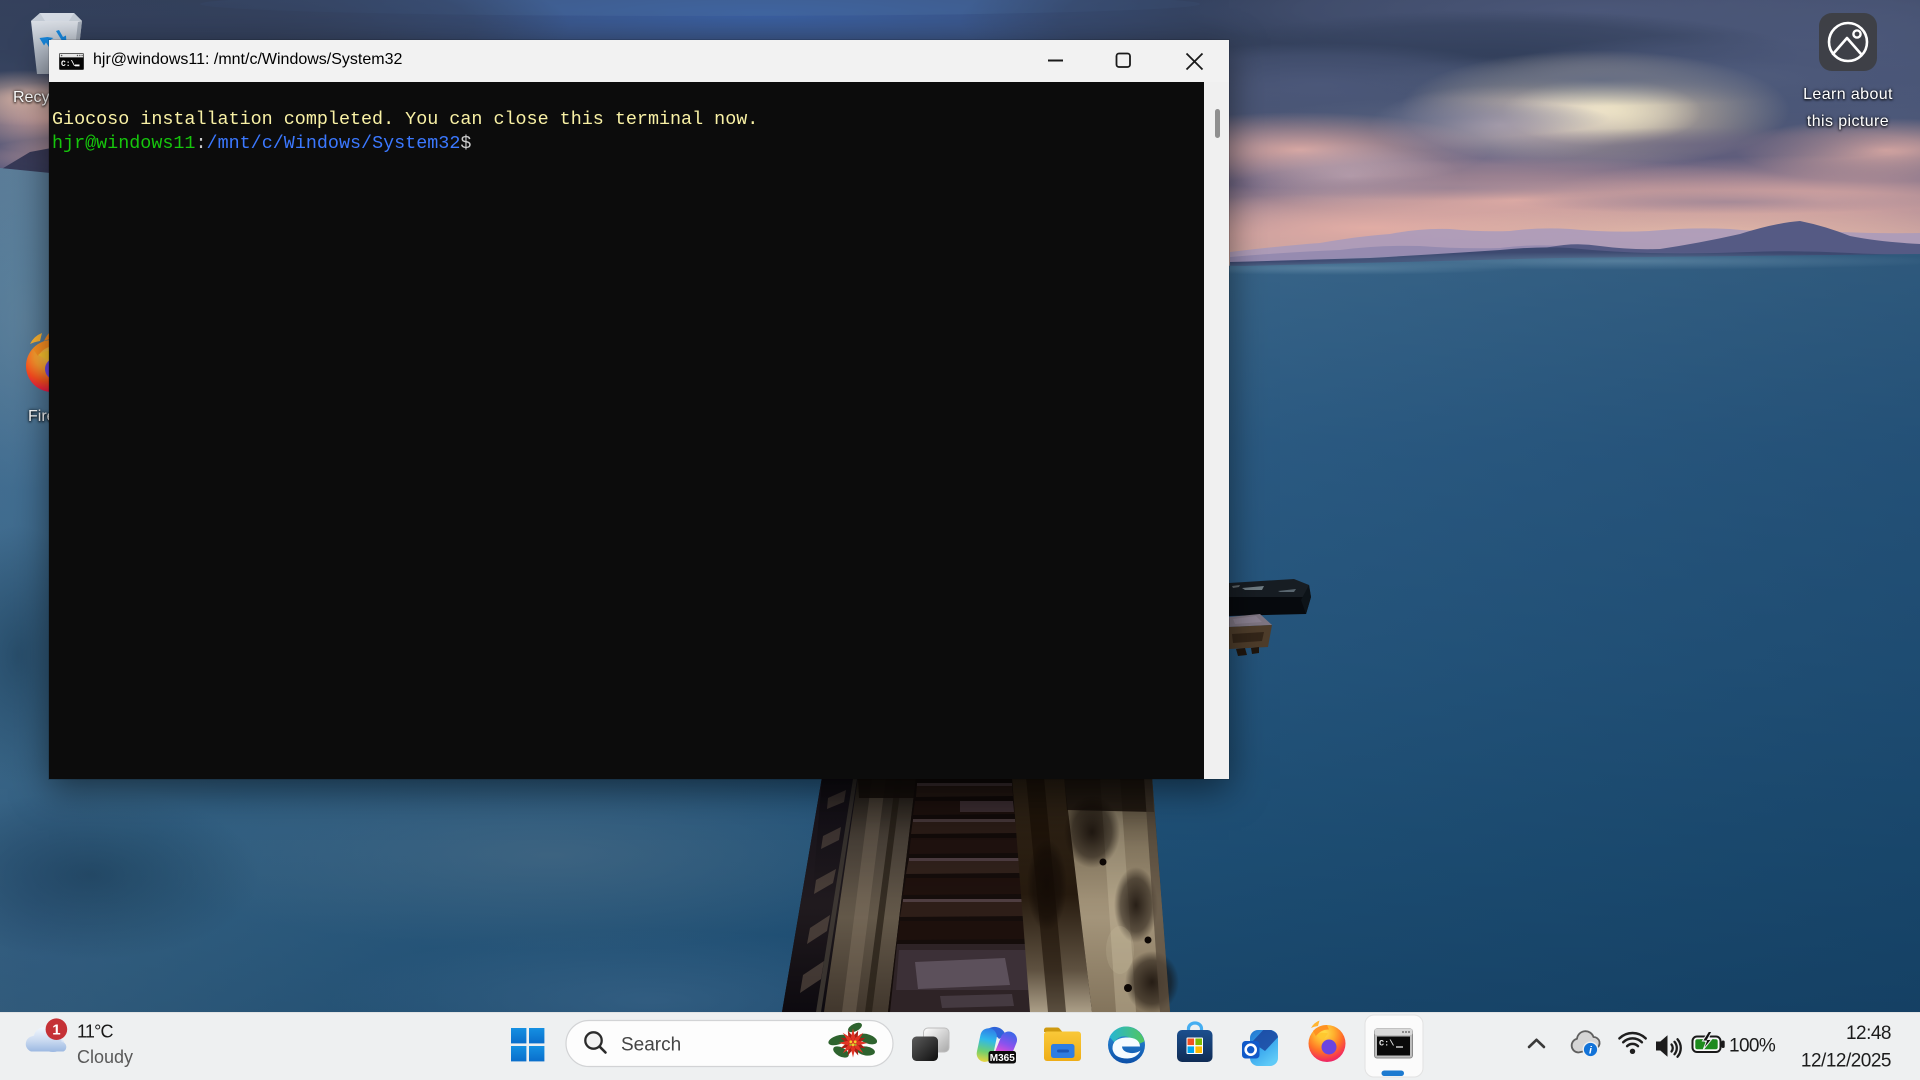 This screenshot has width=1920, height=1080. Describe the element at coordinates (1752, 1046) in the screenshot. I see `svg-text: 100%` at that location.